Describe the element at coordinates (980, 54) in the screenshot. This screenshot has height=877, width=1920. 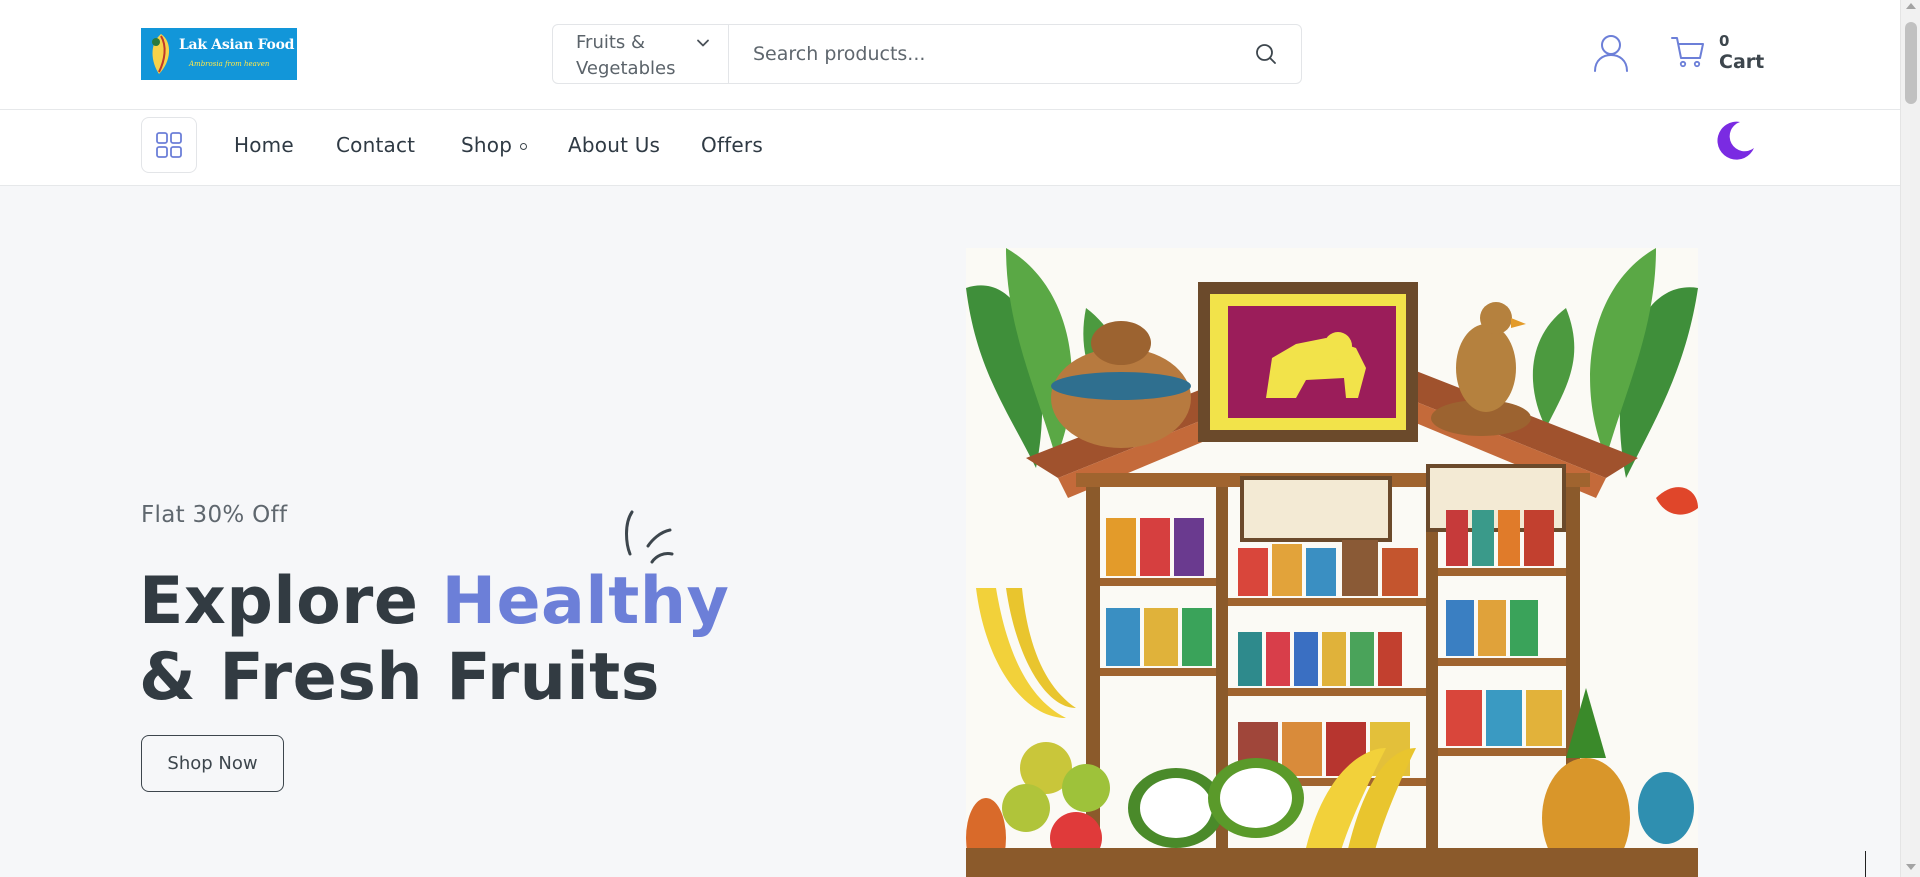
I see `search-input` at that location.